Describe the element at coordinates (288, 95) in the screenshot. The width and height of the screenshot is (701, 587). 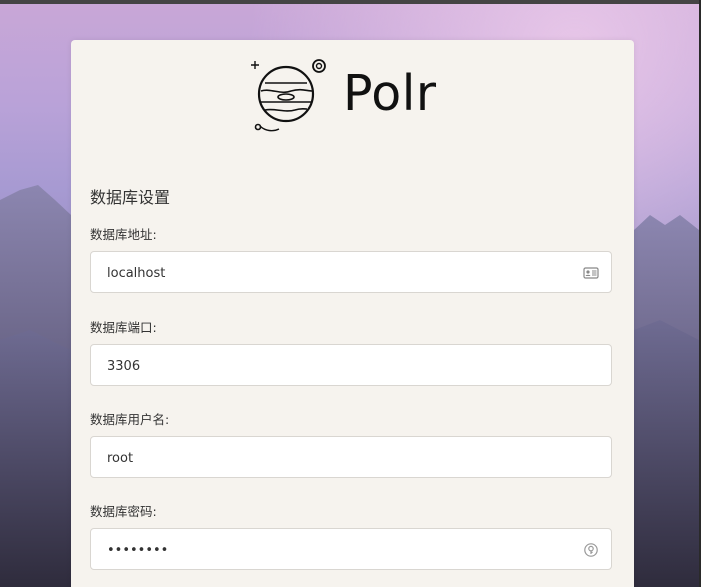
I see `planet-logo-icon` at that location.